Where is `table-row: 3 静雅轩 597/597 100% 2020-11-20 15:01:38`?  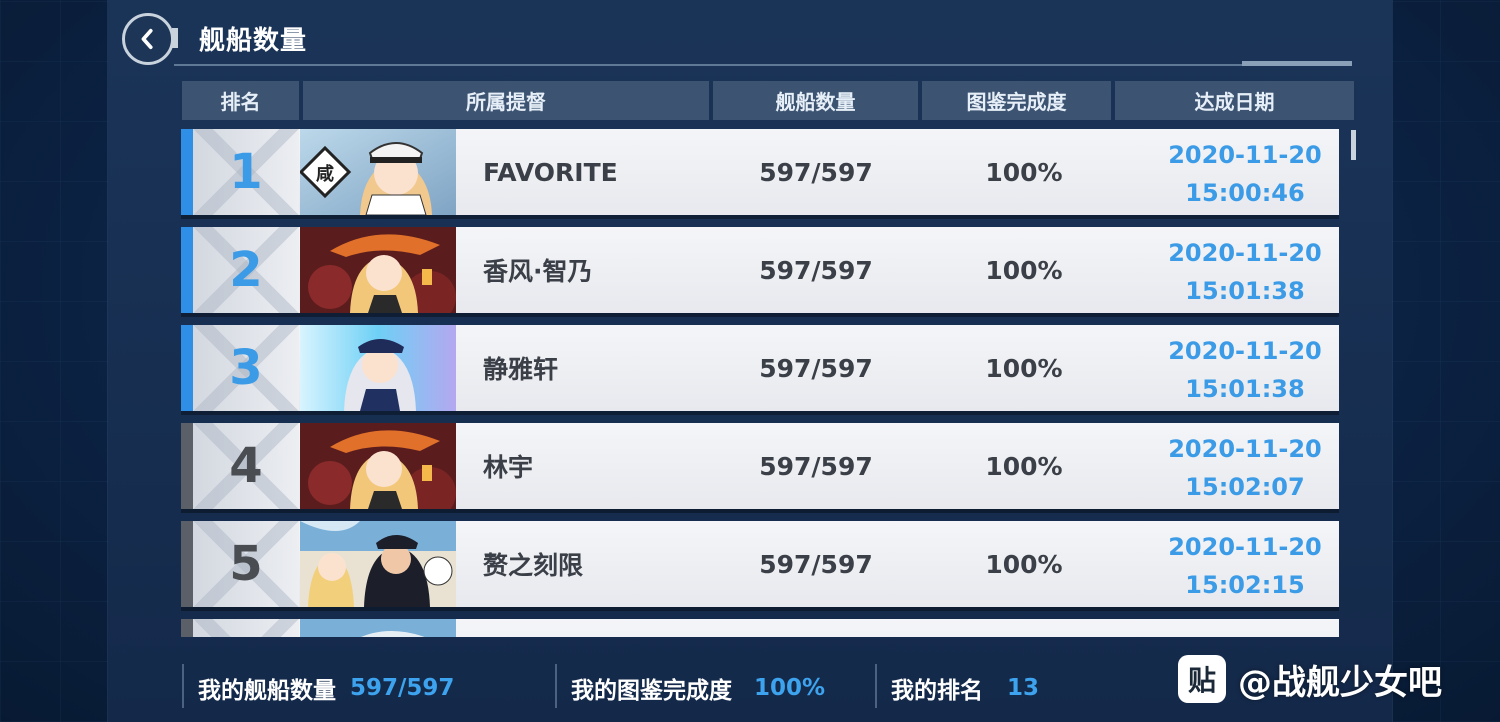
table-row: 3 静雅轩 597/597 100% 2020-11-20 15:01:38 is located at coordinates (760, 368).